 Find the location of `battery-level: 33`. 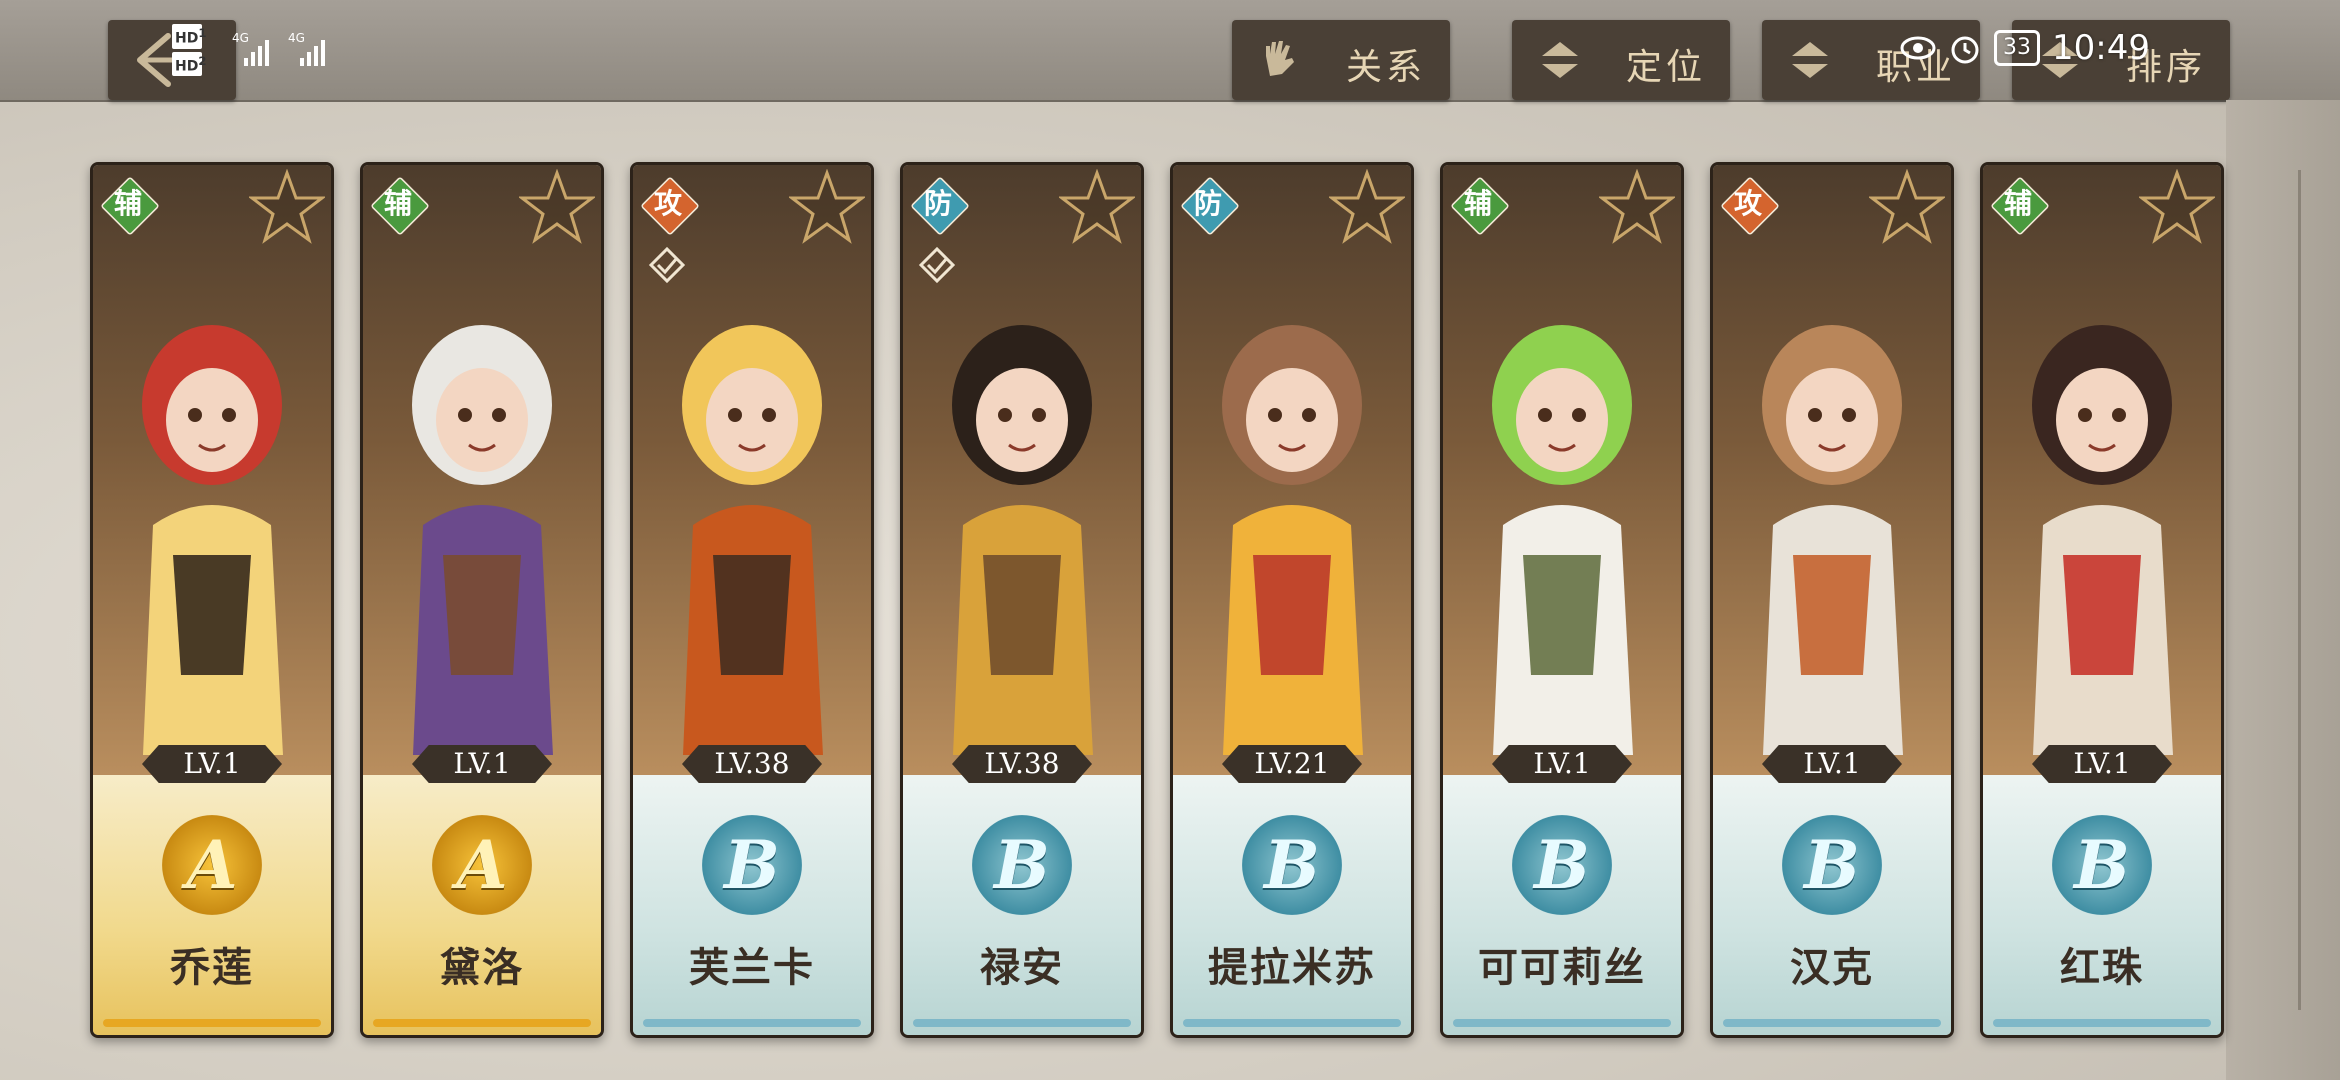

battery-level: 33 is located at coordinates (2017, 48).